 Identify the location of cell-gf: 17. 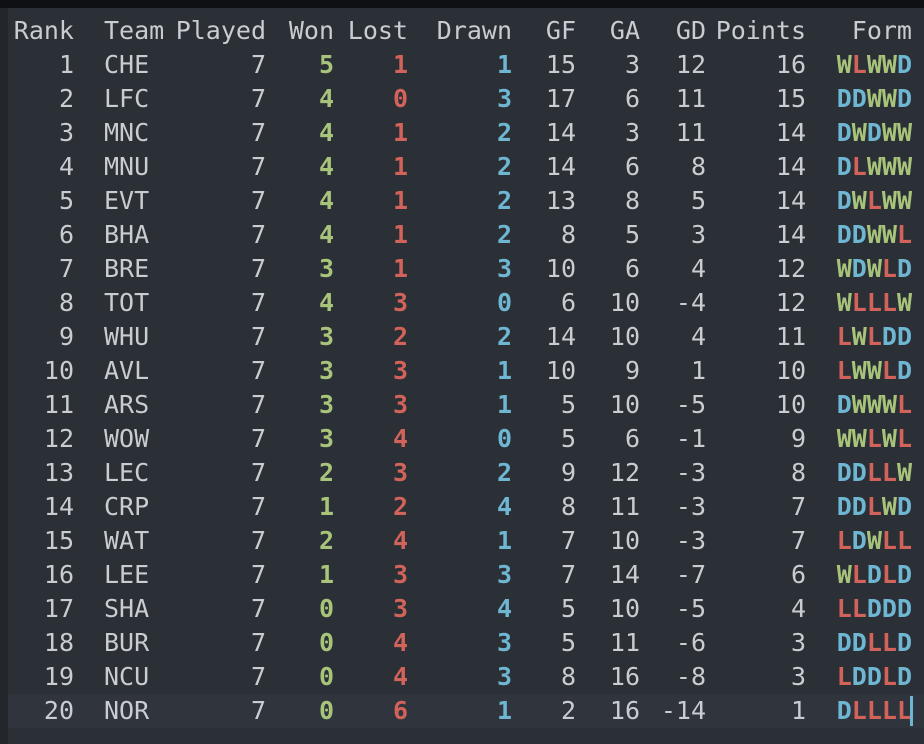
(560, 98).